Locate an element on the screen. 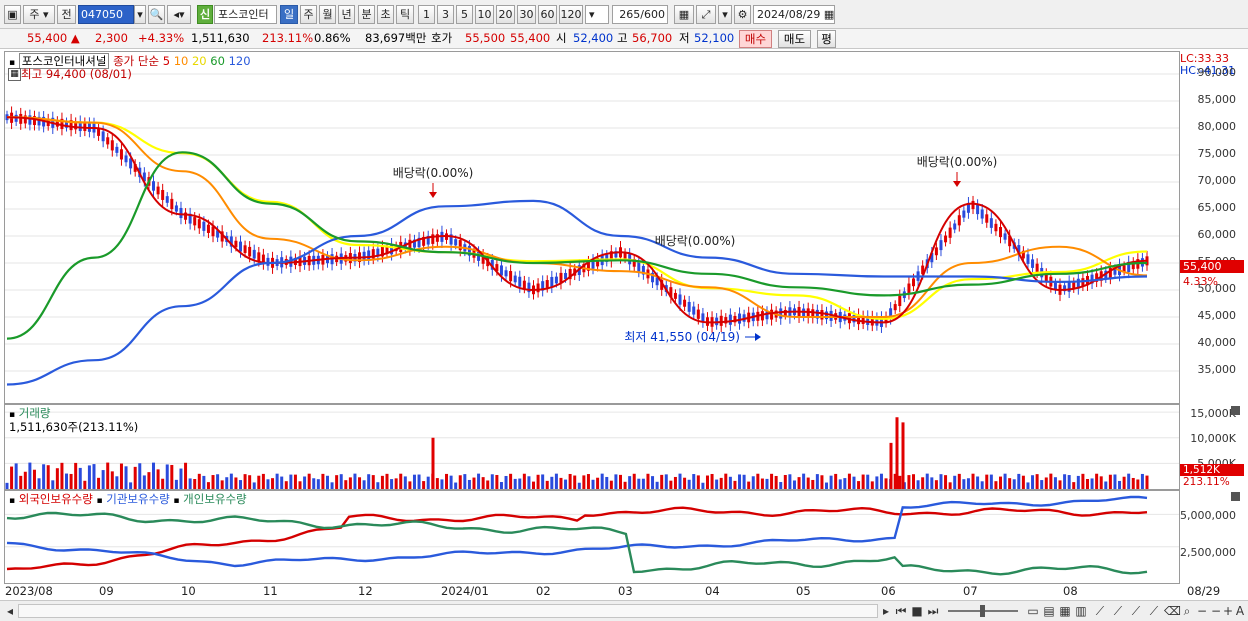  tab-year: 년 is located at coordinates (346, 14).